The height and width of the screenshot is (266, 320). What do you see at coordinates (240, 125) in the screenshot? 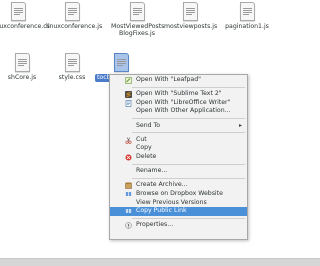
I see `chevron-right-icon: ▸` at bounding box center [240, 125].